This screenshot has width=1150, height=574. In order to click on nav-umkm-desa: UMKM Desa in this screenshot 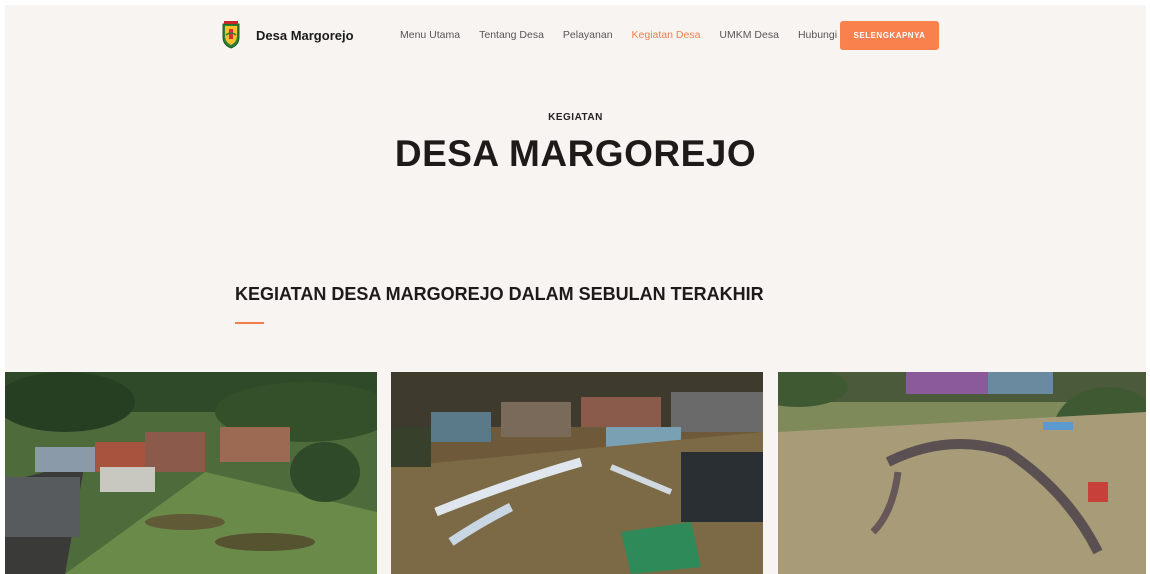, I will do `click(749, 35)`.